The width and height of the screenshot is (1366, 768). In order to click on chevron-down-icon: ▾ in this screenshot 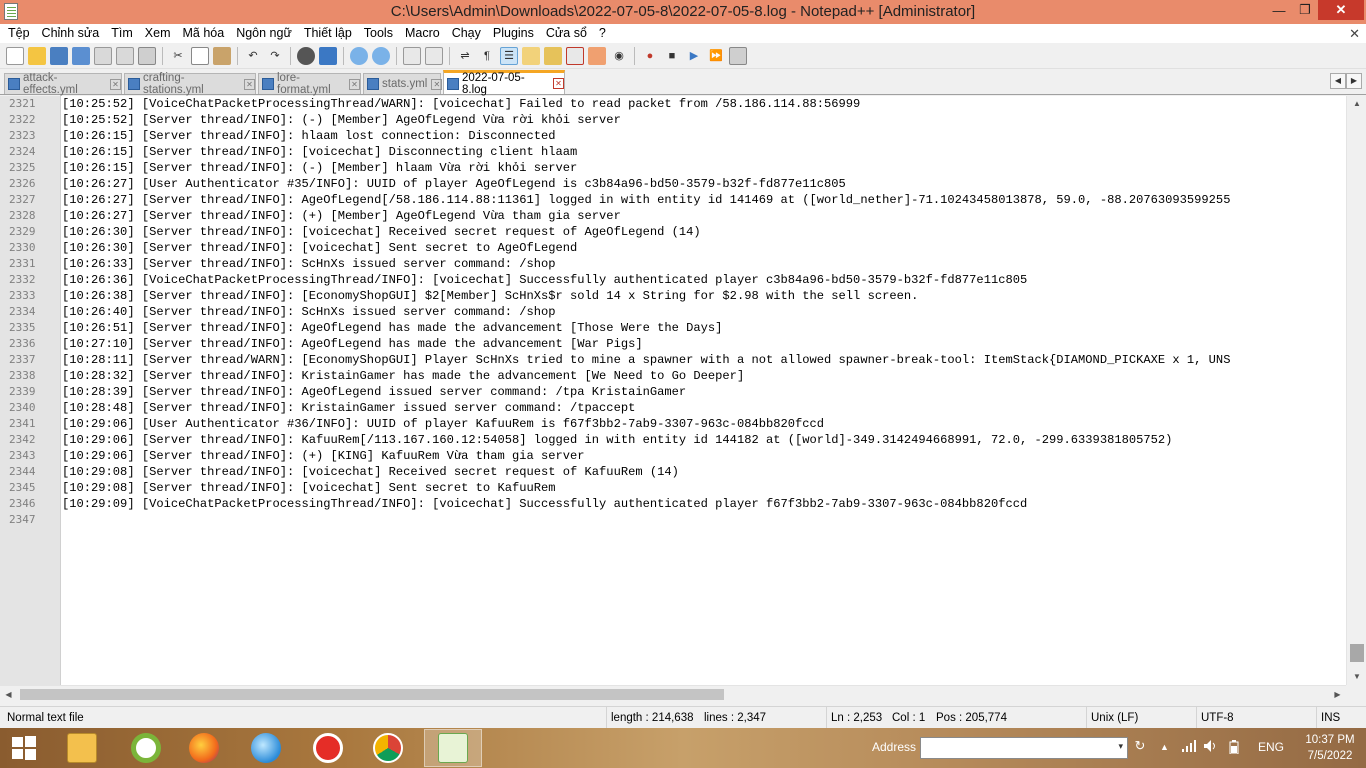, I will do `click(1120, 746)`.